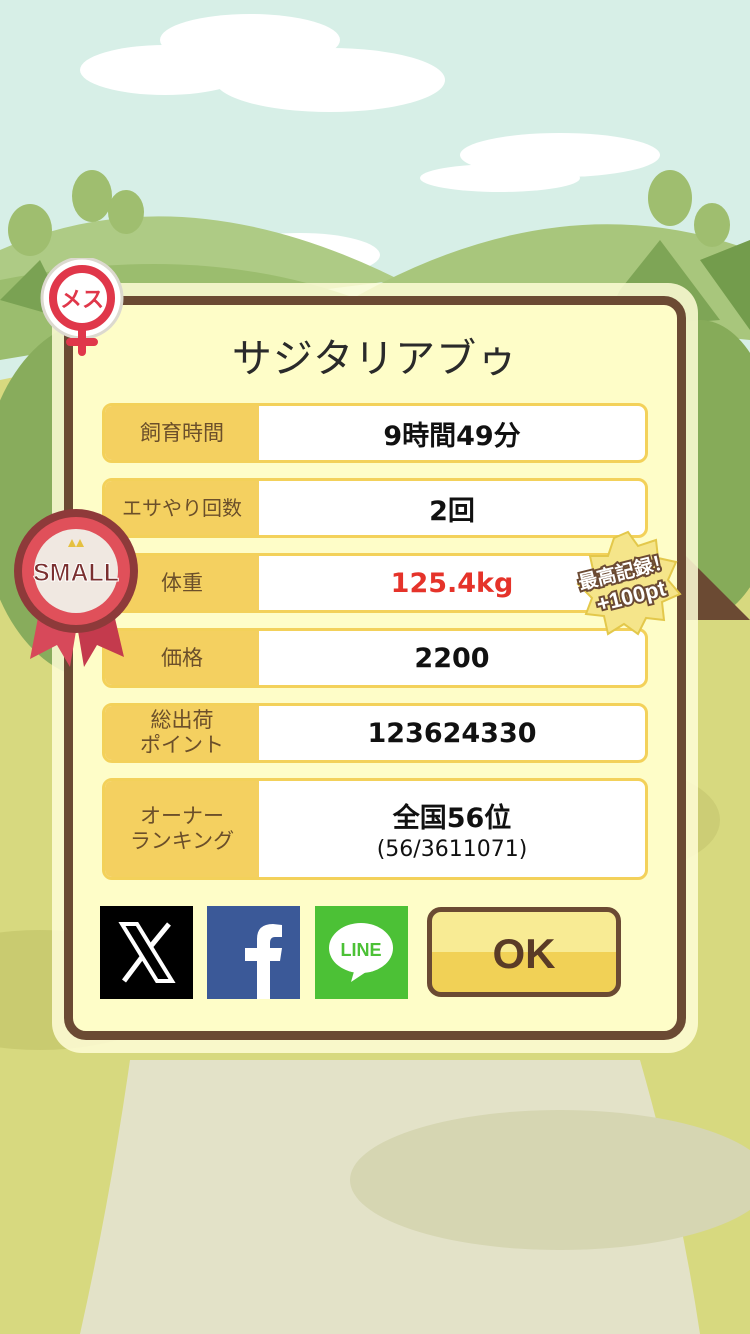  I want to click on stat-value: 2200, so click(452, 658).